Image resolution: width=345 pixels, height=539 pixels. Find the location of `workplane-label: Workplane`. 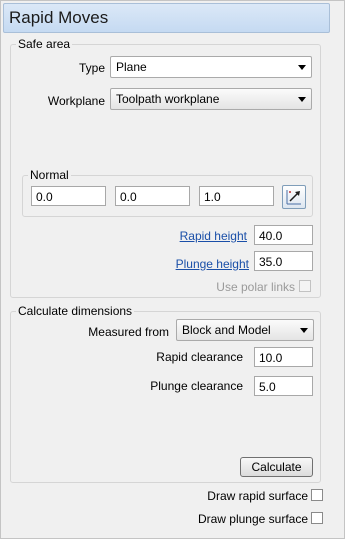

workplane-label: Workplane is located at coordinates (76, 101).